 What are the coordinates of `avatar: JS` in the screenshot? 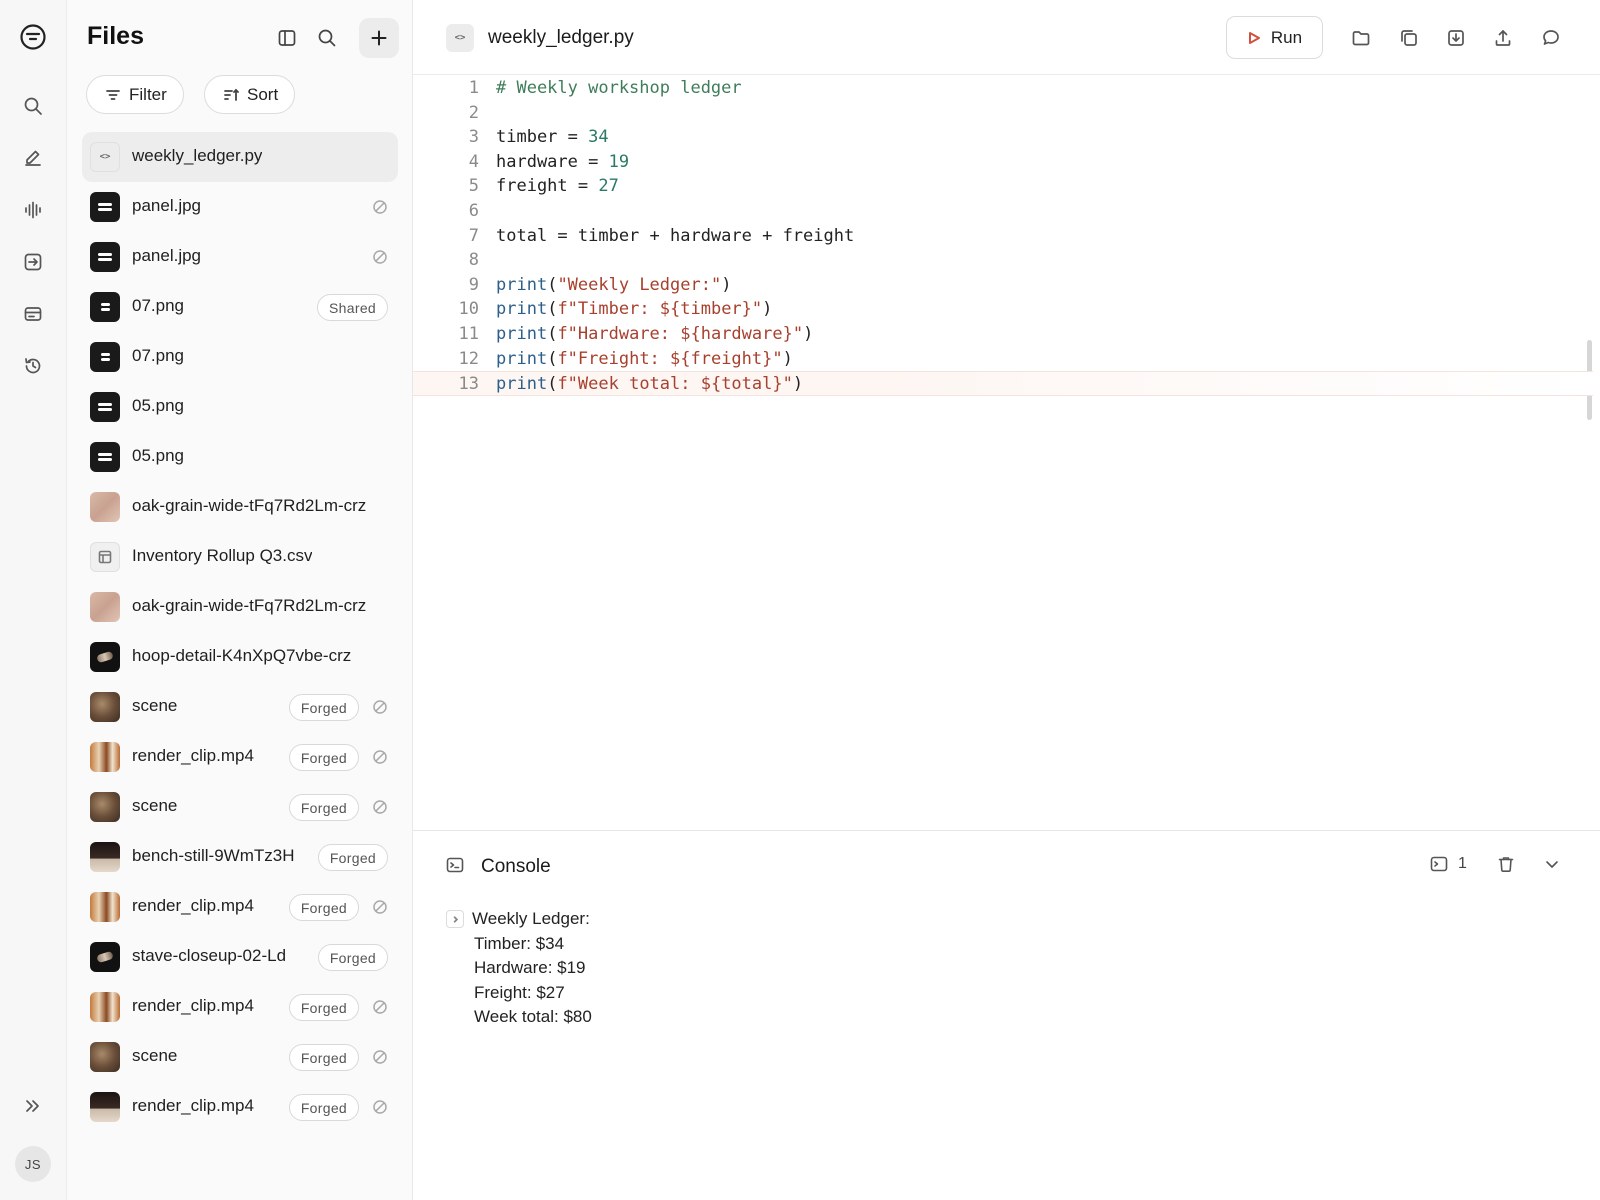 It's located at (33, 1164).